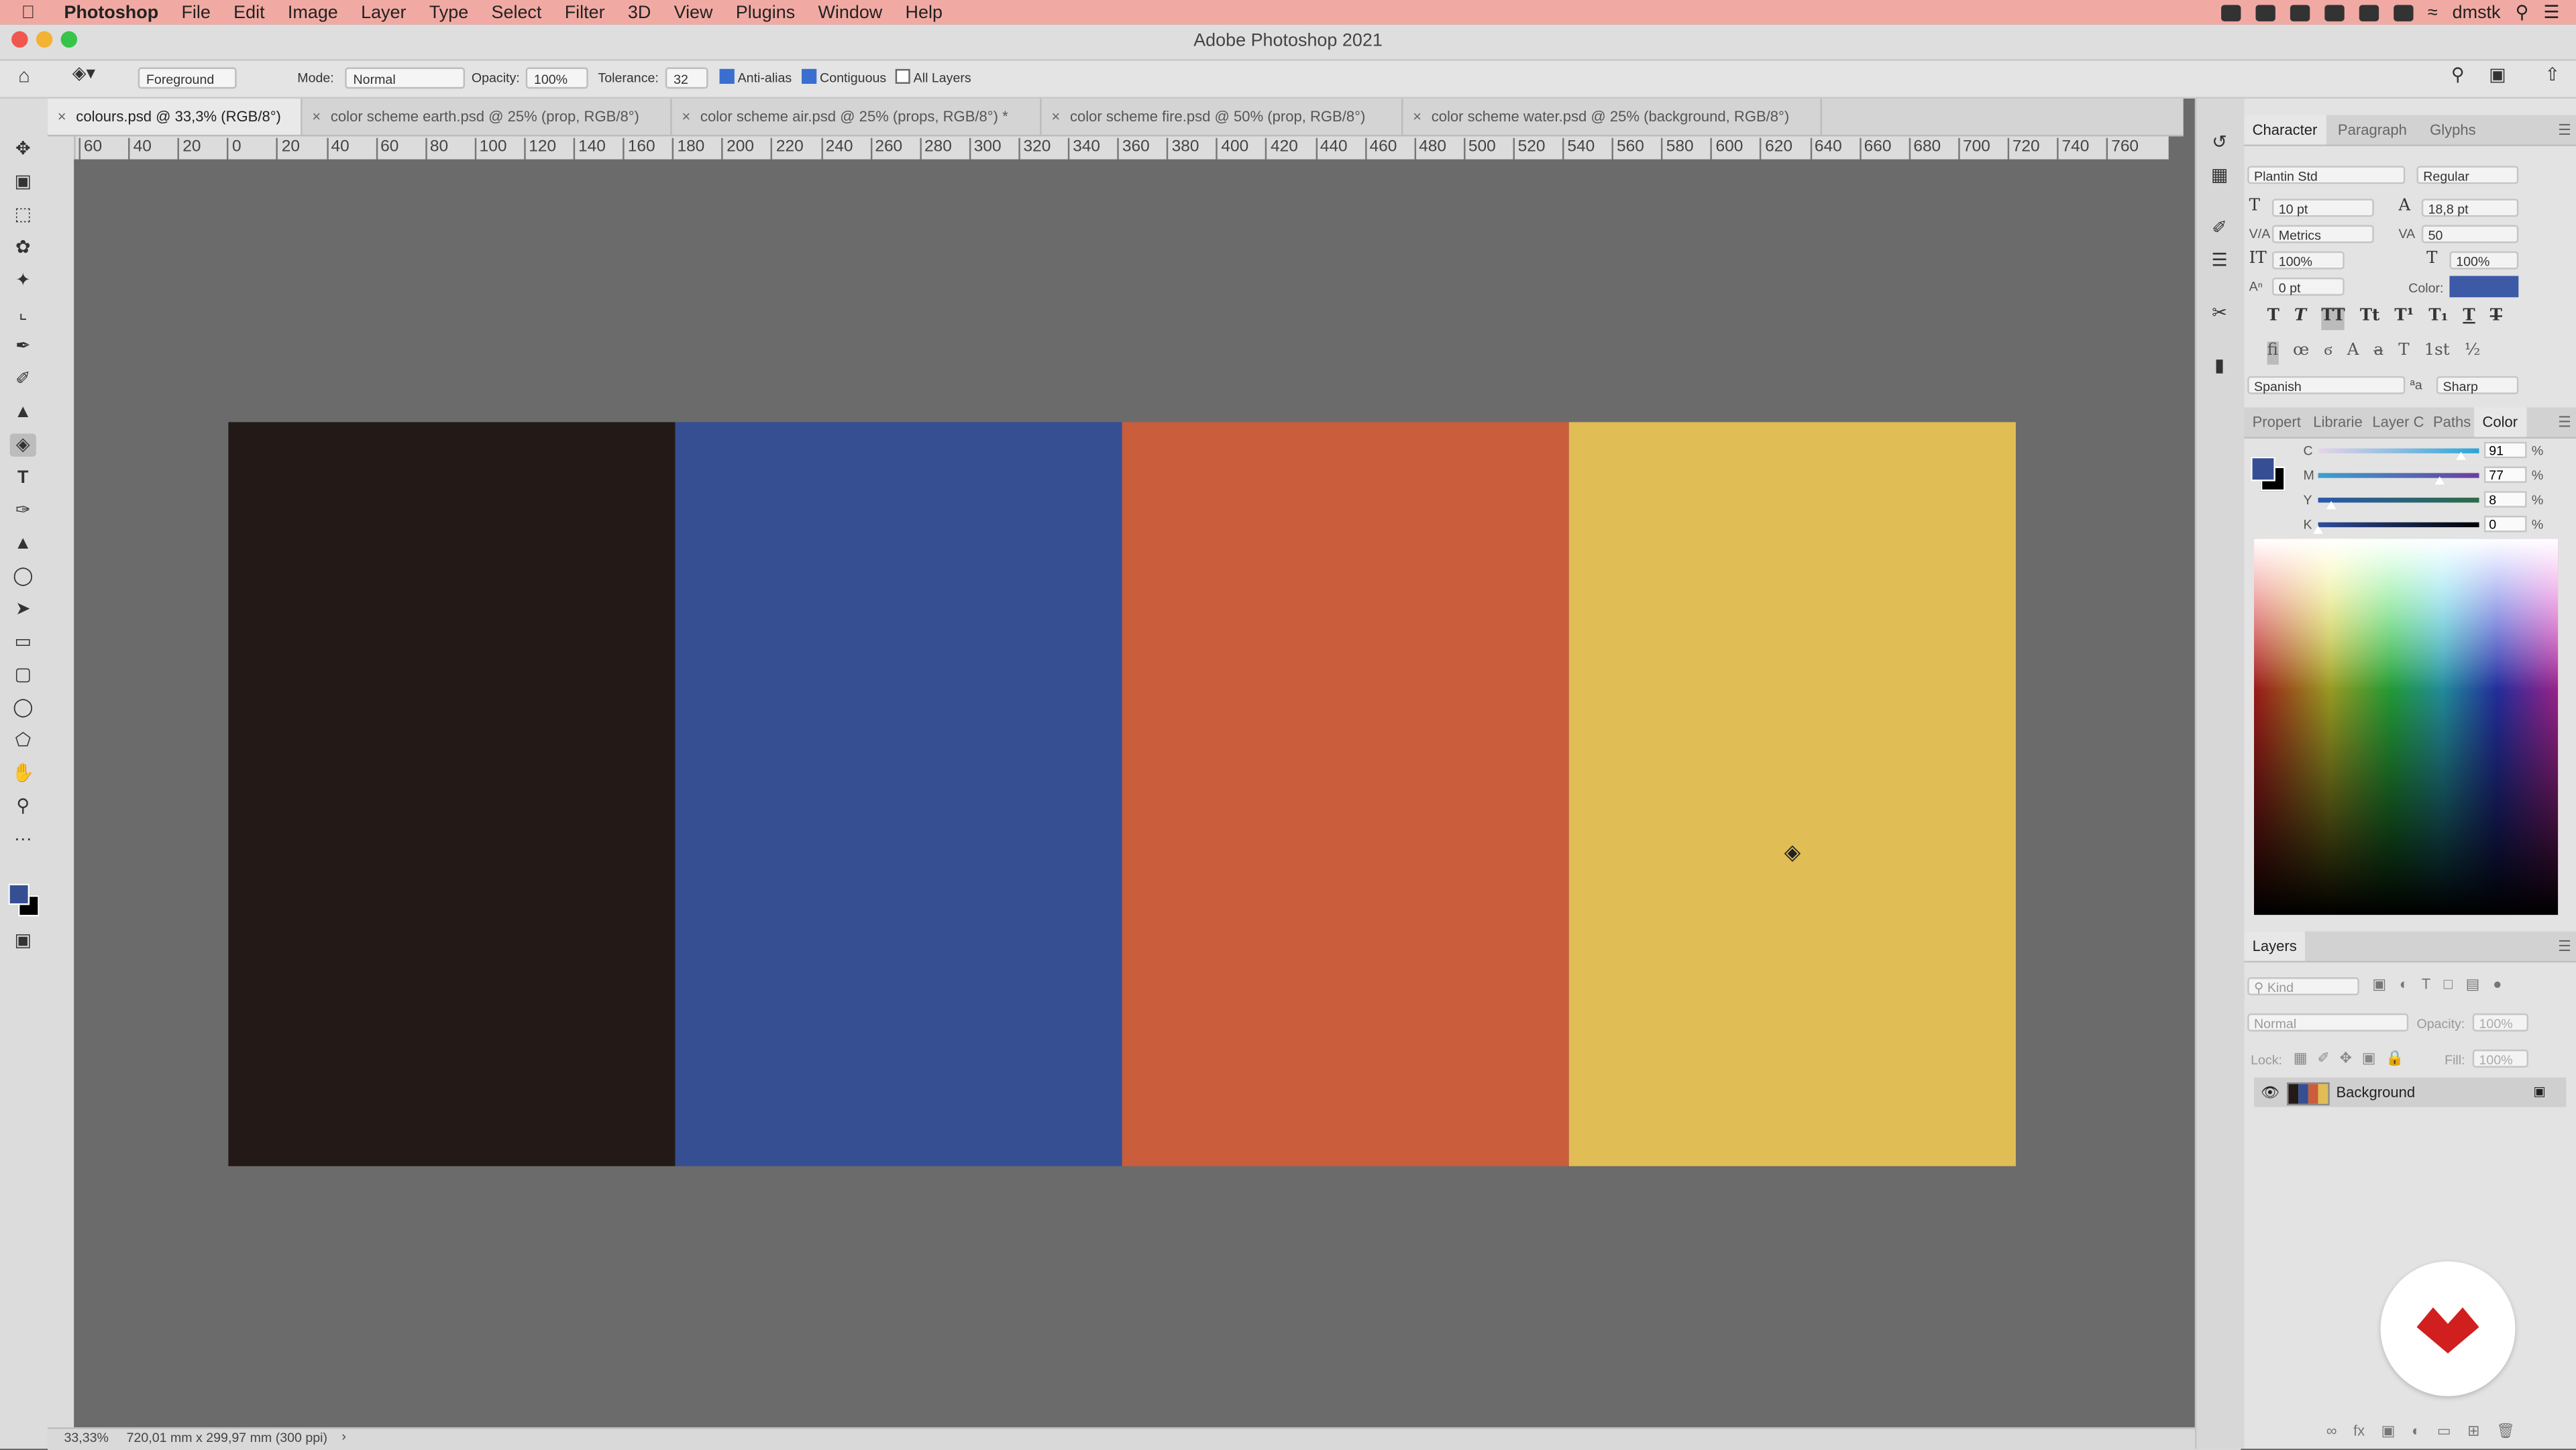  I want to click on baseline-shift-field: 0 pt, so click(2308, 286).